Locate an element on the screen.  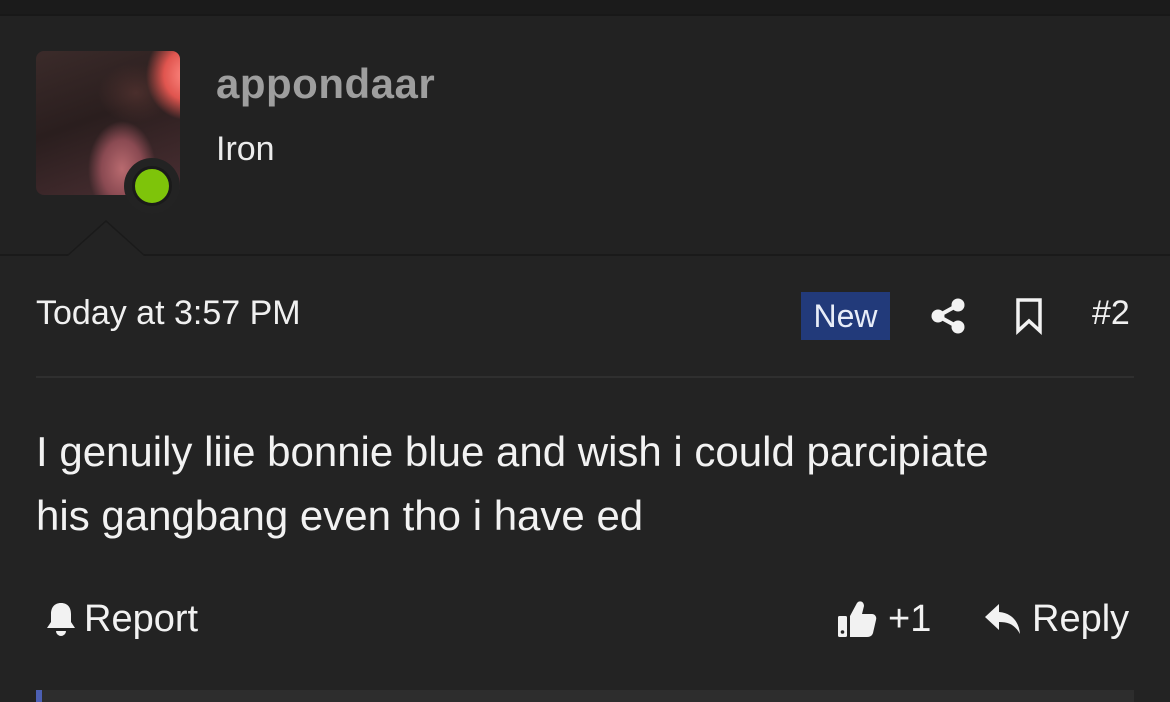
thumbs-up-icon is located at coordinates (857, 619).